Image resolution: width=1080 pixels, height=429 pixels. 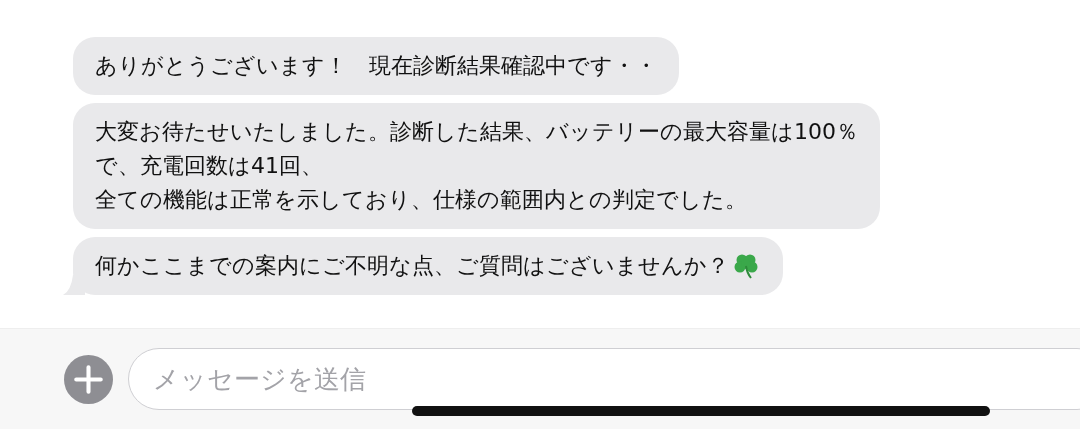 I want to click on message-text: 何かここまでの案内にご不明な点、ご質問はございませんか？, so click(x=412, y=266).